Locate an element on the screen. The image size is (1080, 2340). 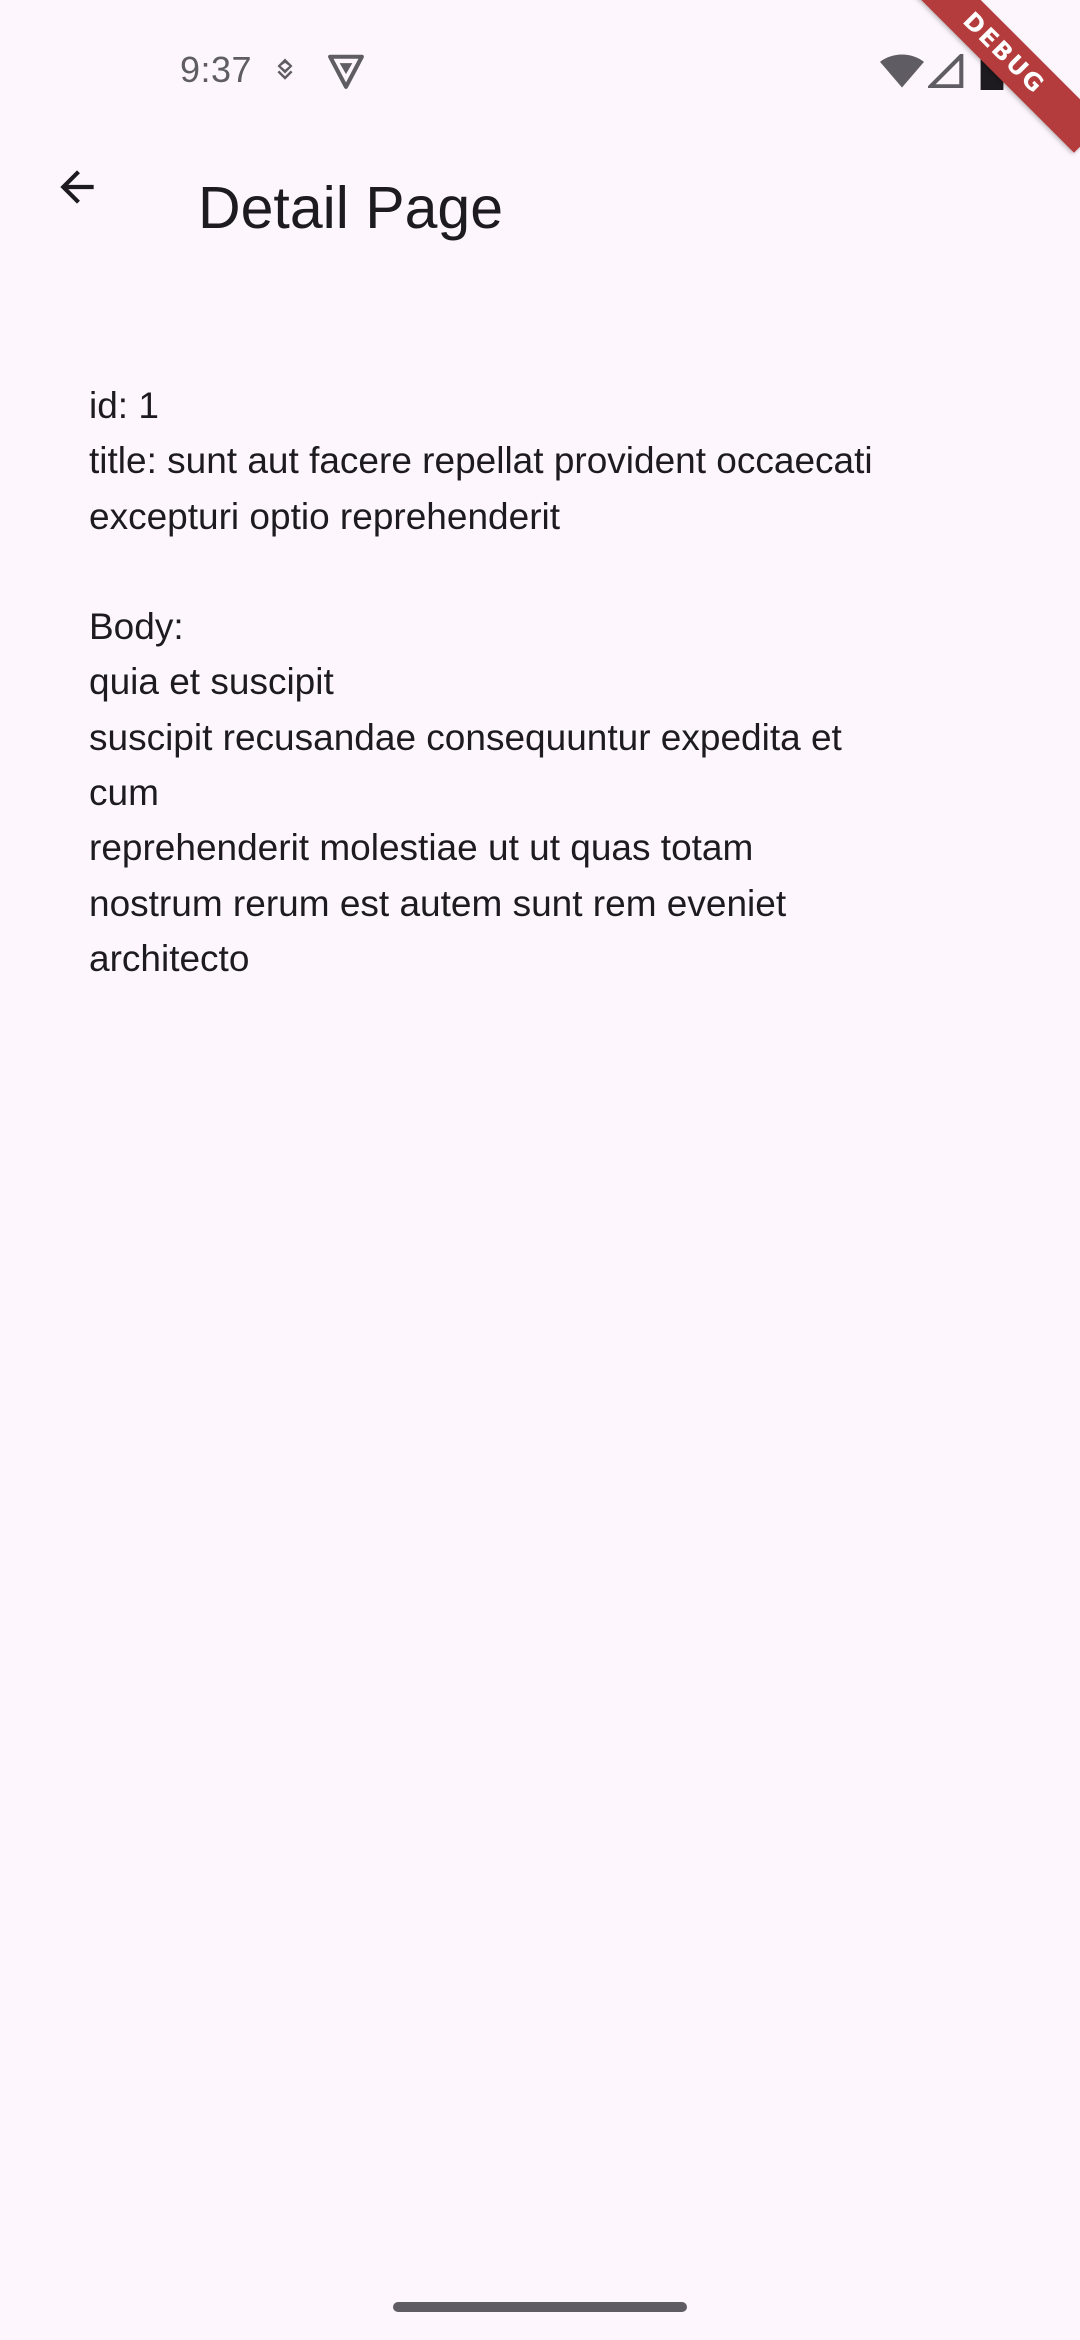
back-button is located at coordinates (77, 187).